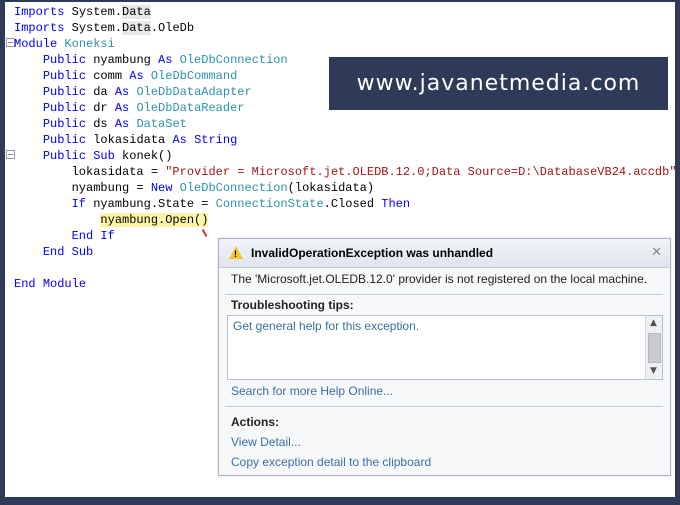 The width and height of the screenshot is (680, 505). Describe the element at coordinates (653, 323) in the screenshot. I see `scroll-up-icon: ▲` at that location.